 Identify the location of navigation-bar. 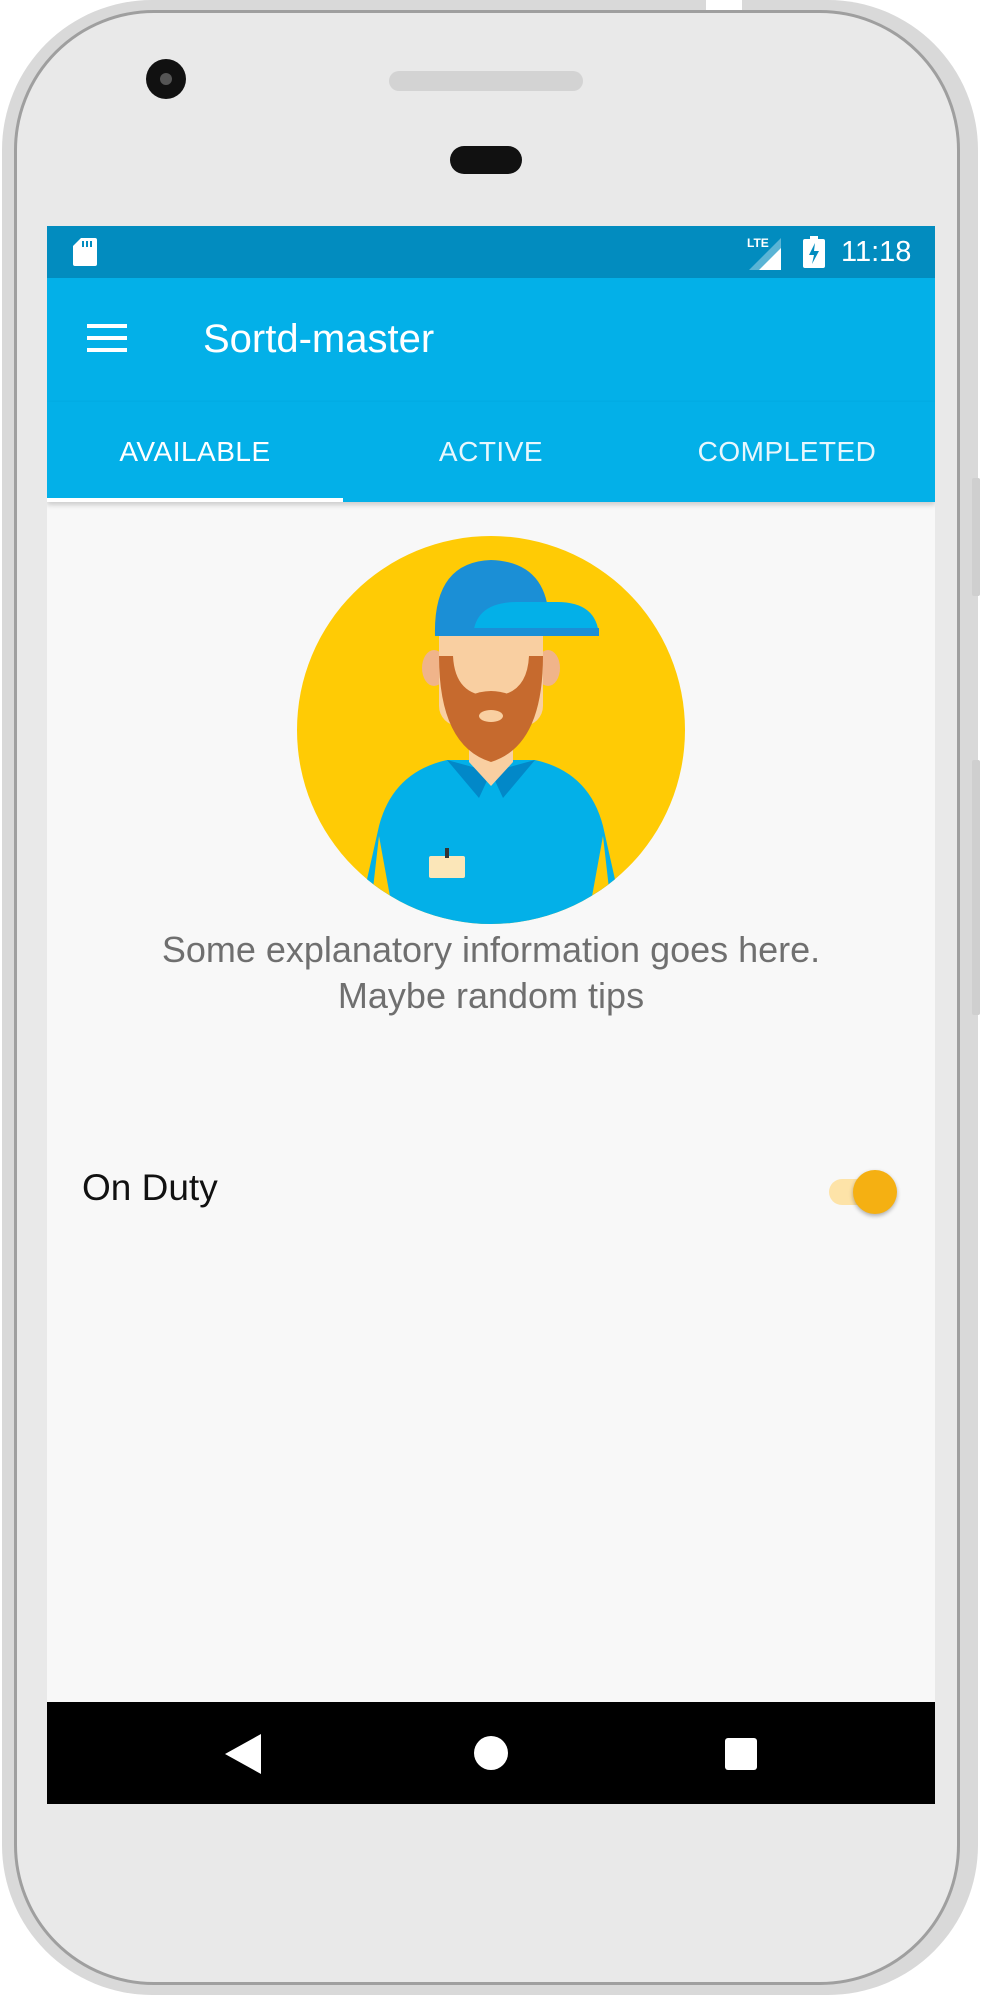
(491, 1753).